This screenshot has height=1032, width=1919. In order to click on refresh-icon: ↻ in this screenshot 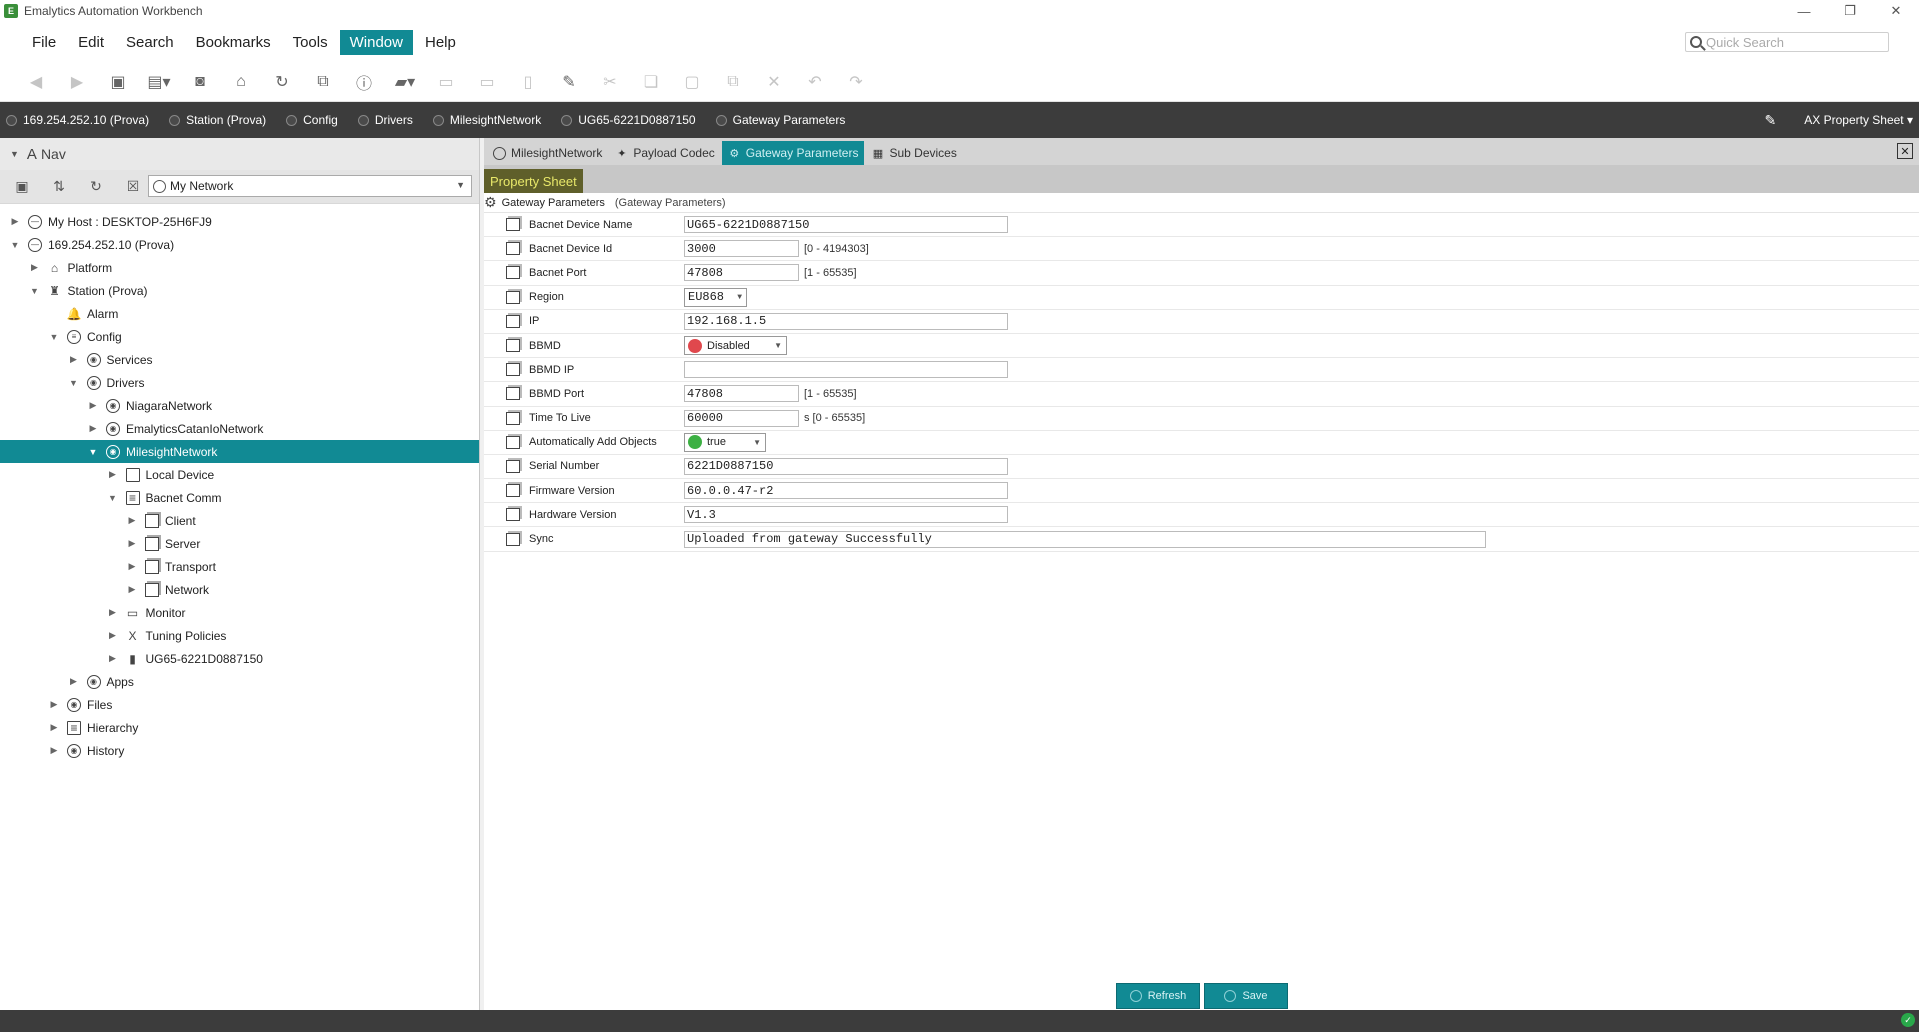, I will do `click(282, 82)`.